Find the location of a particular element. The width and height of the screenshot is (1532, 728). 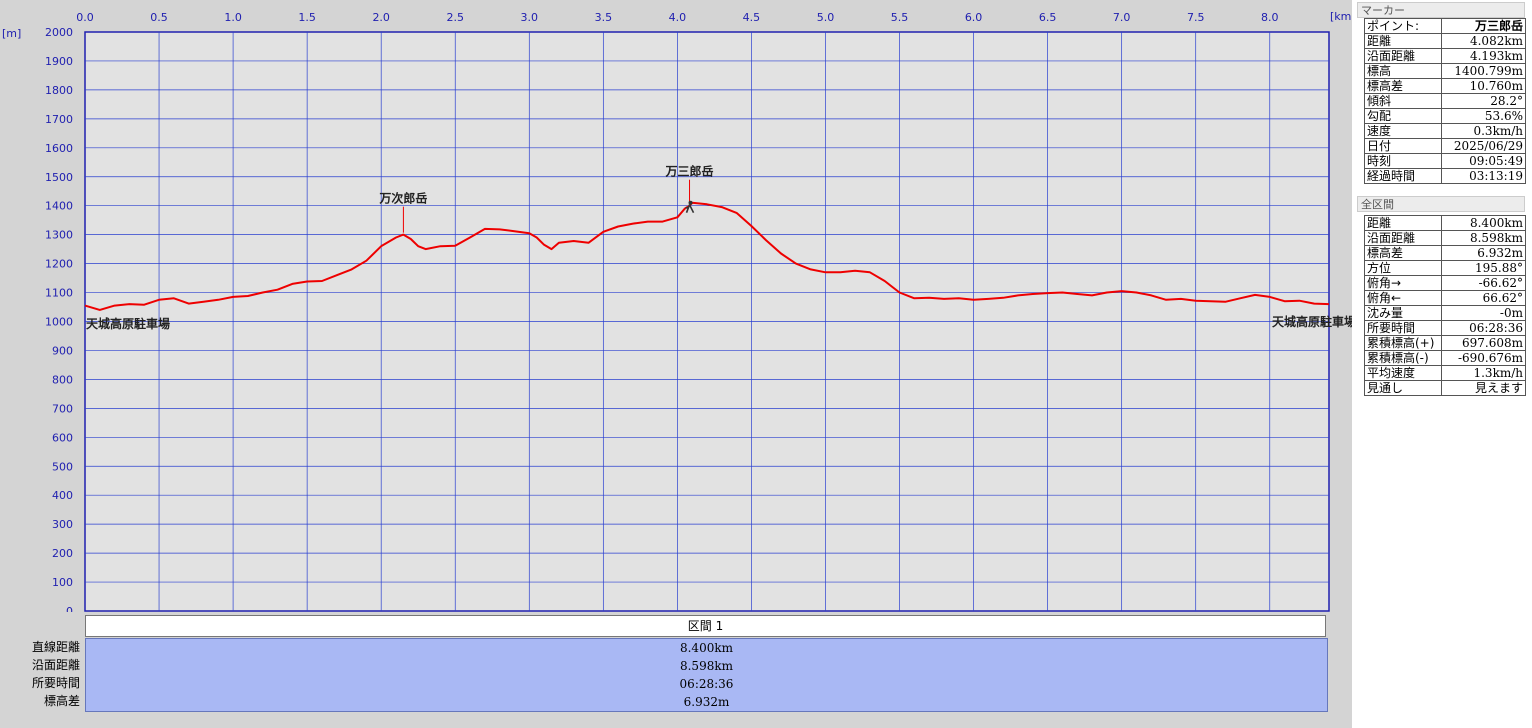

info-value: 万三郎岳 is located at coordinates (1483, 26).